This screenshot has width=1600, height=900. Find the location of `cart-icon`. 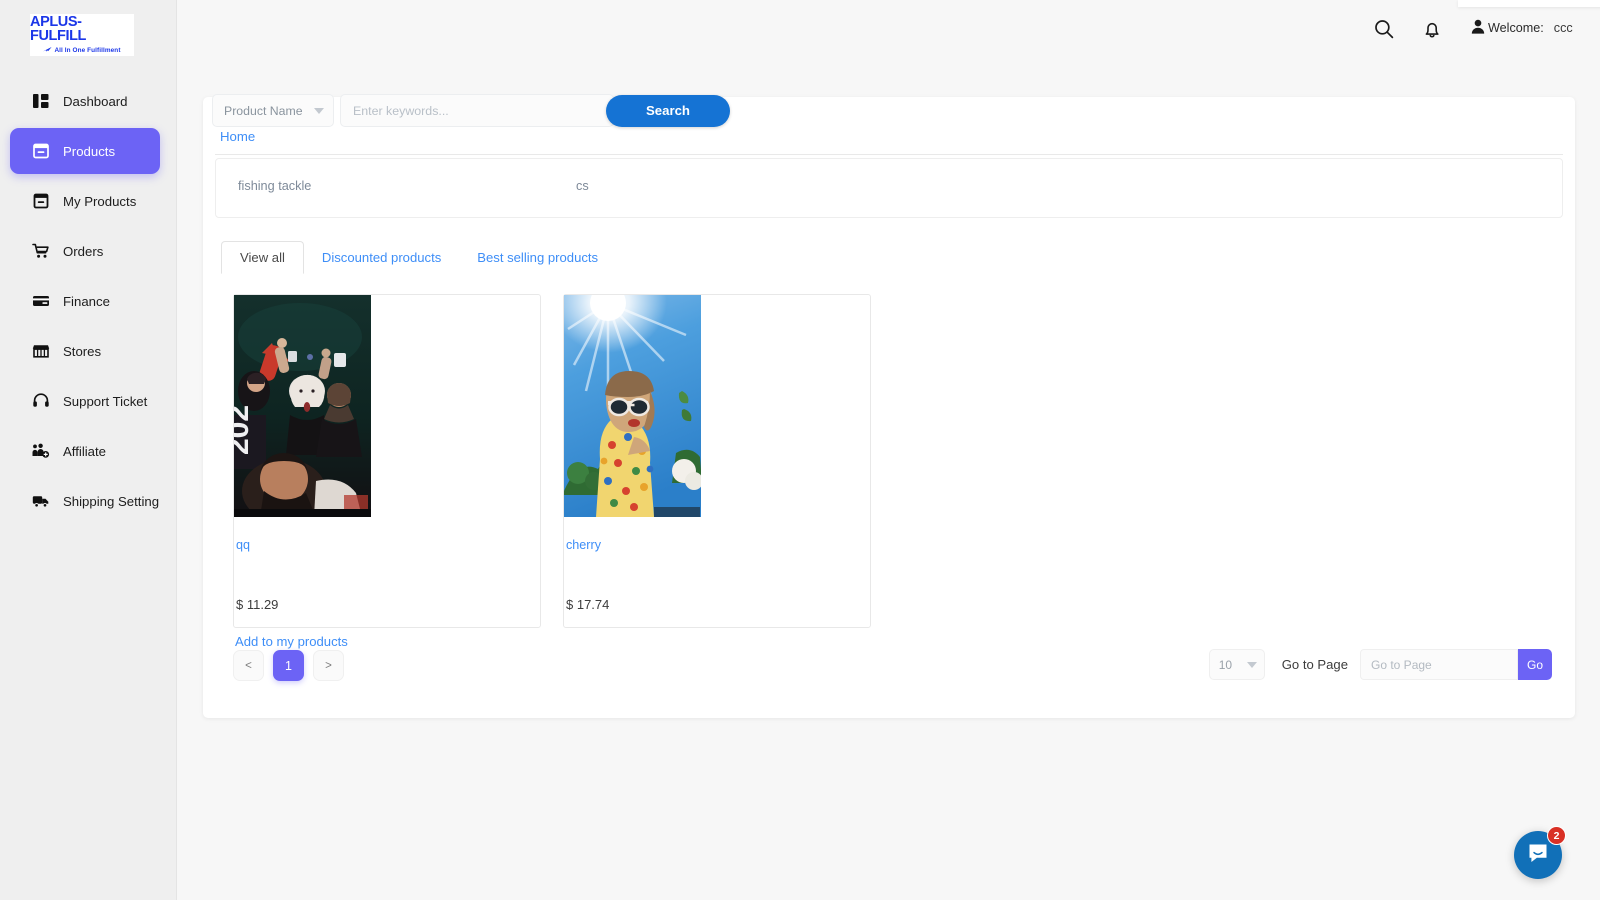

cart-icon is located at coordinates (41, 251).